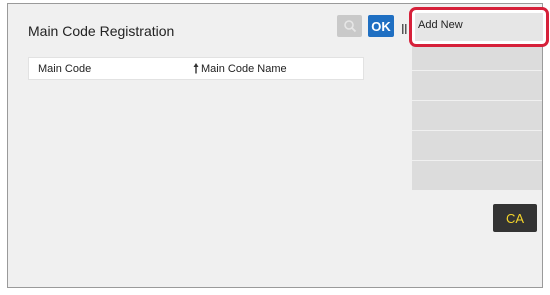  What do you see at coordinates (101, 31) in the screenshot?
I see `page-title: Main Code Registration` at bounding box center [101, 31].